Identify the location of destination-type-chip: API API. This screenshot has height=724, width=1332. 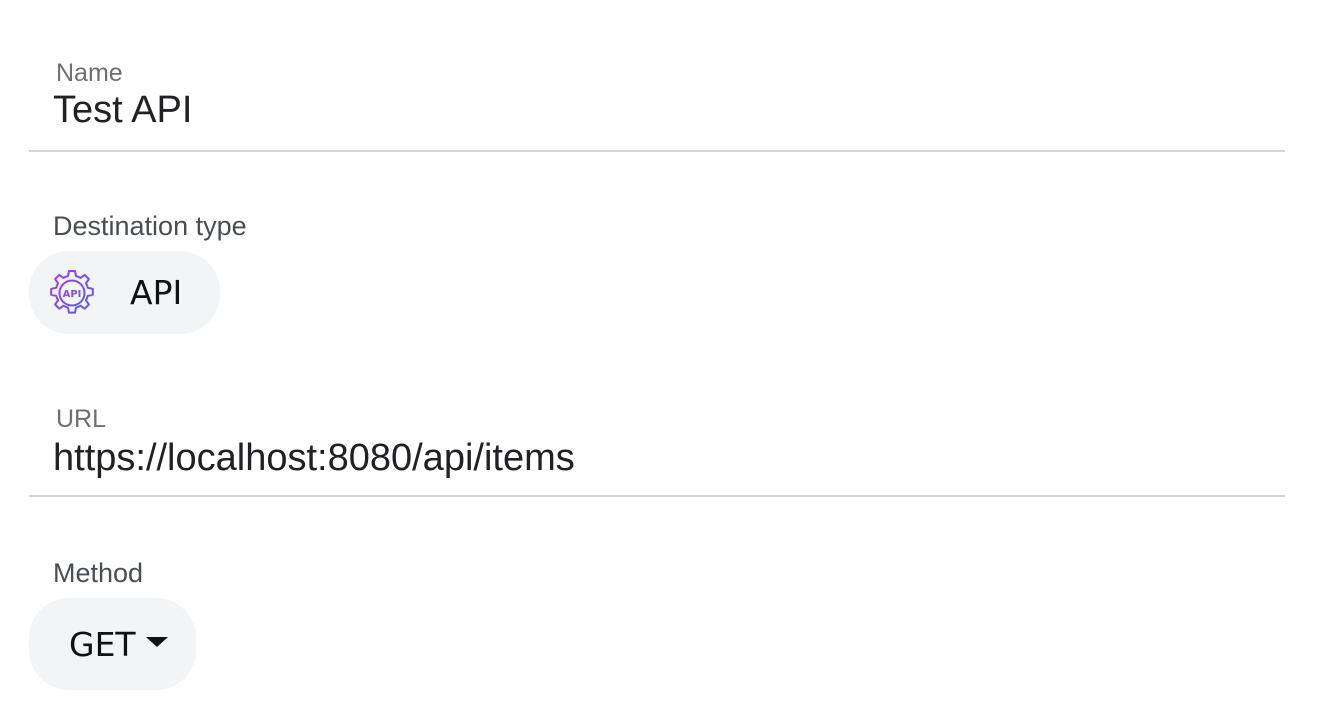
(124, 292).